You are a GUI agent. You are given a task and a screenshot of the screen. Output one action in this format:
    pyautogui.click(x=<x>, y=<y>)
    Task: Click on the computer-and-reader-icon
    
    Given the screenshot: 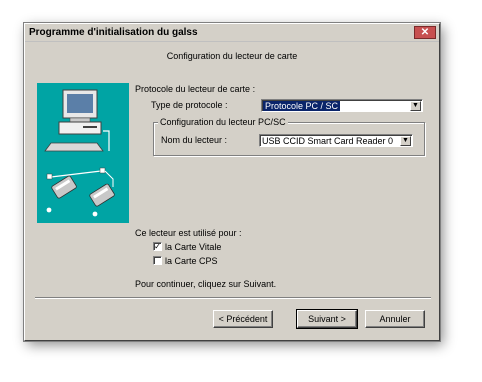 What is the action you would take?
    pyautogui.click(x=79, y=153)
    